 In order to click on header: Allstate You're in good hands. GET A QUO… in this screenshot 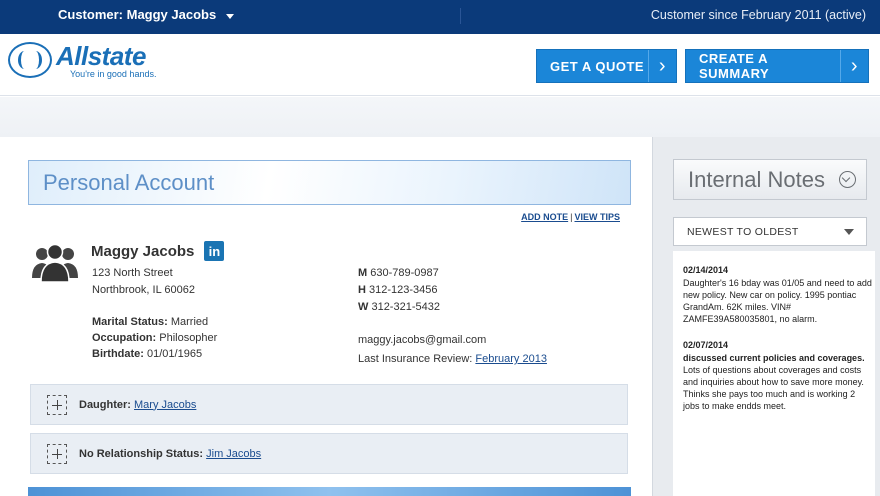, I will do `click(440, 65)`.